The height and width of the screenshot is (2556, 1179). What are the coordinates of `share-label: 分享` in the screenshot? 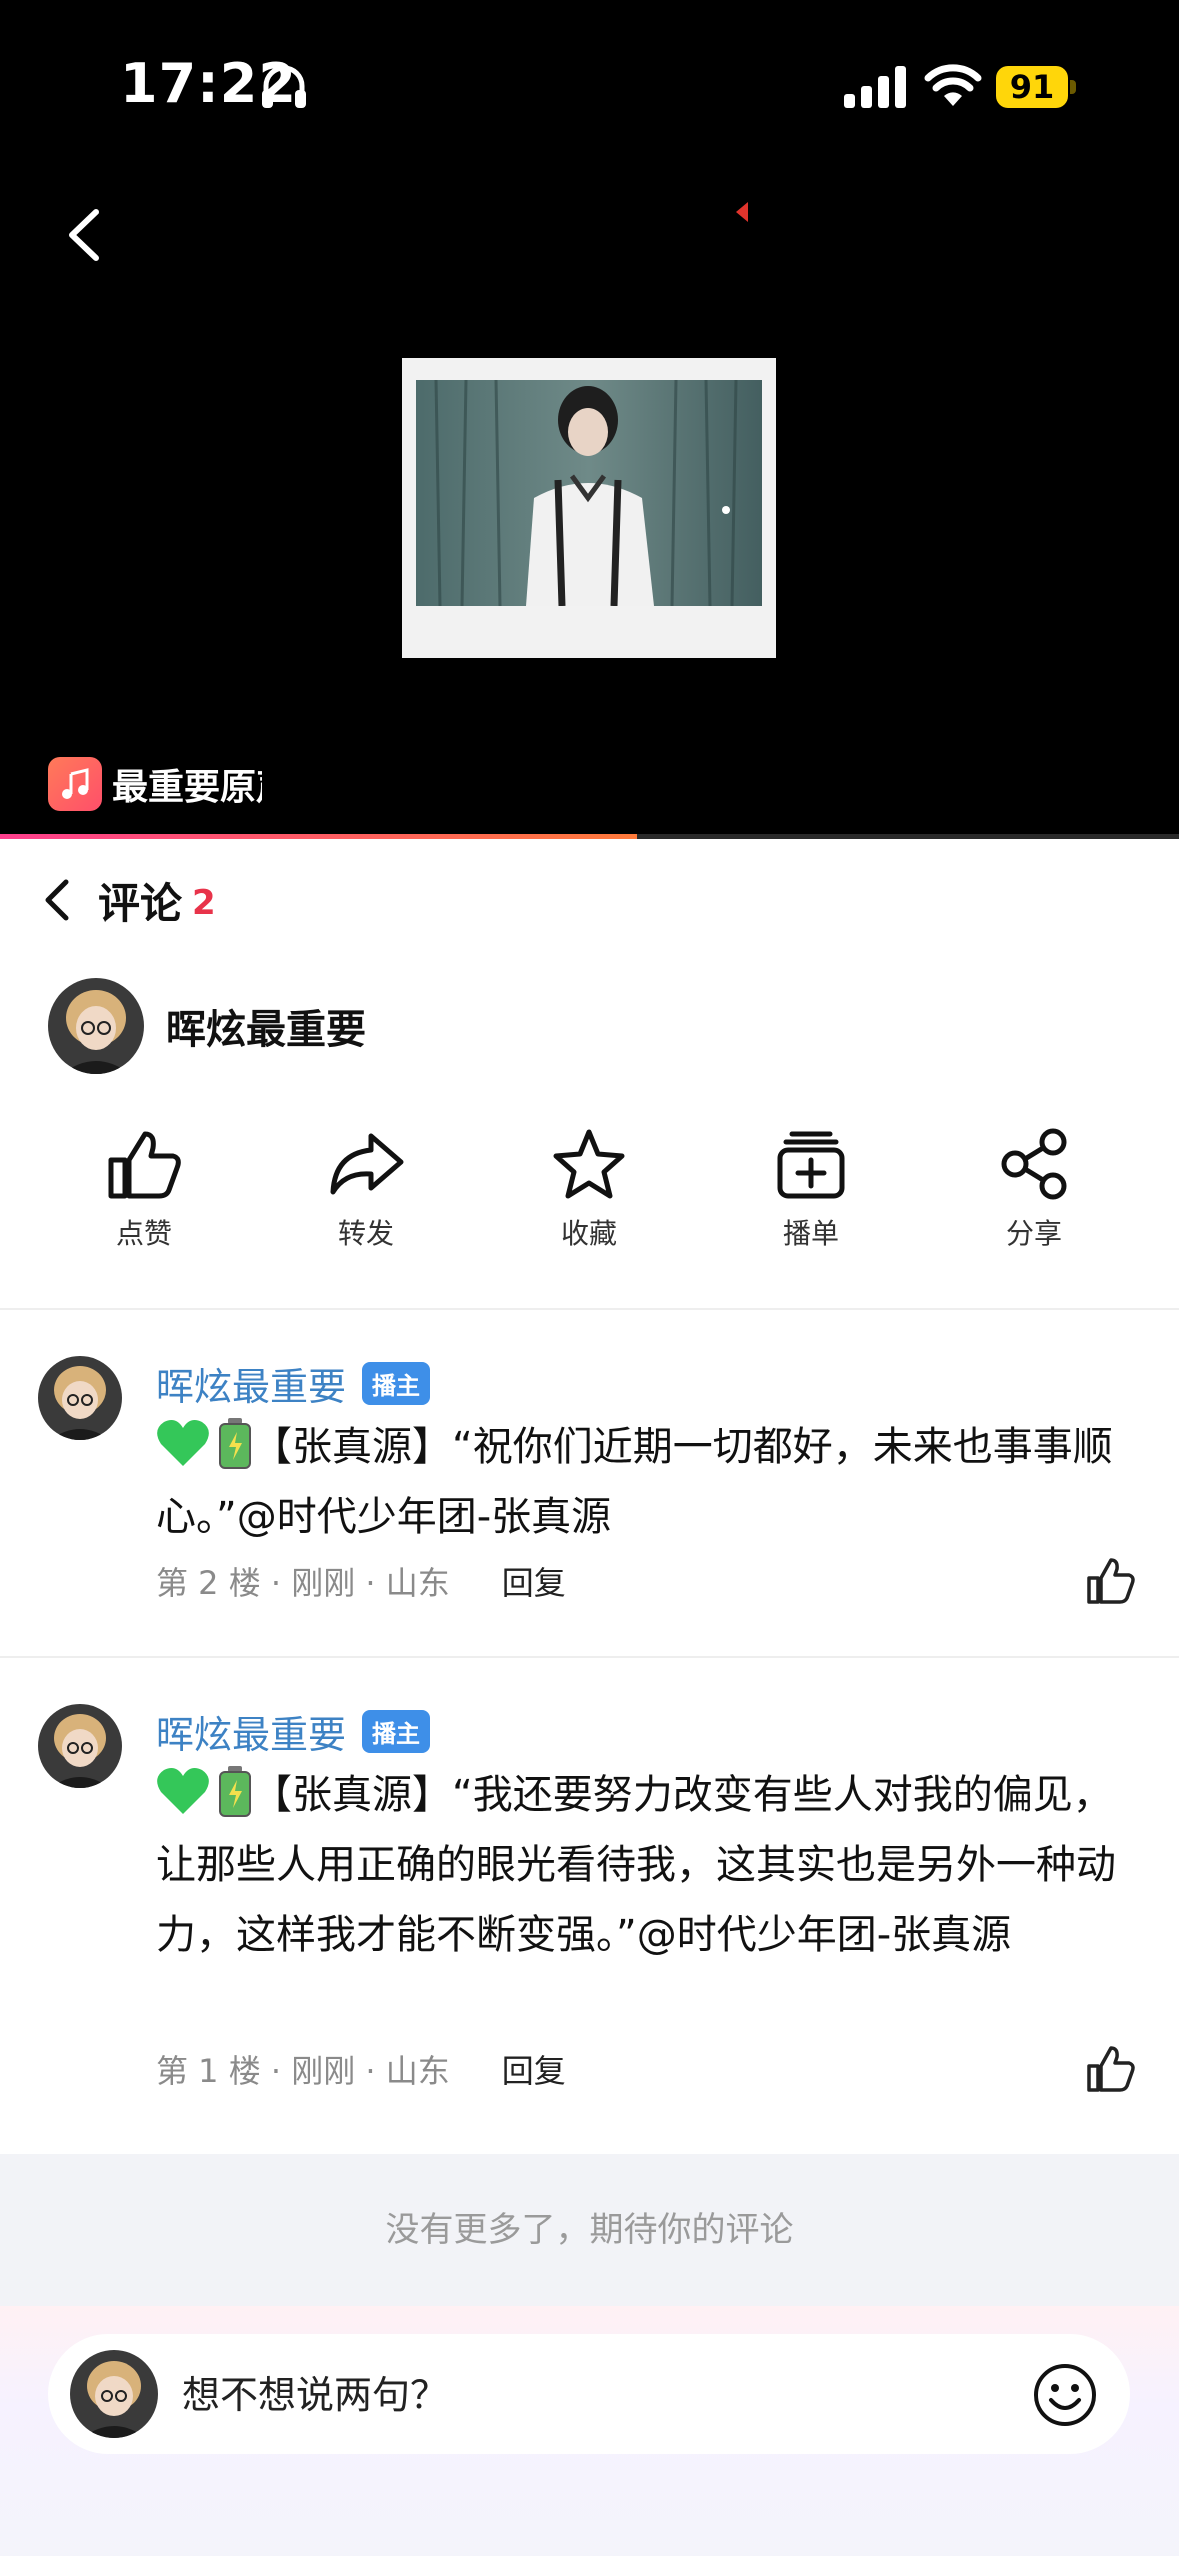 It's located at (1033, 1233).